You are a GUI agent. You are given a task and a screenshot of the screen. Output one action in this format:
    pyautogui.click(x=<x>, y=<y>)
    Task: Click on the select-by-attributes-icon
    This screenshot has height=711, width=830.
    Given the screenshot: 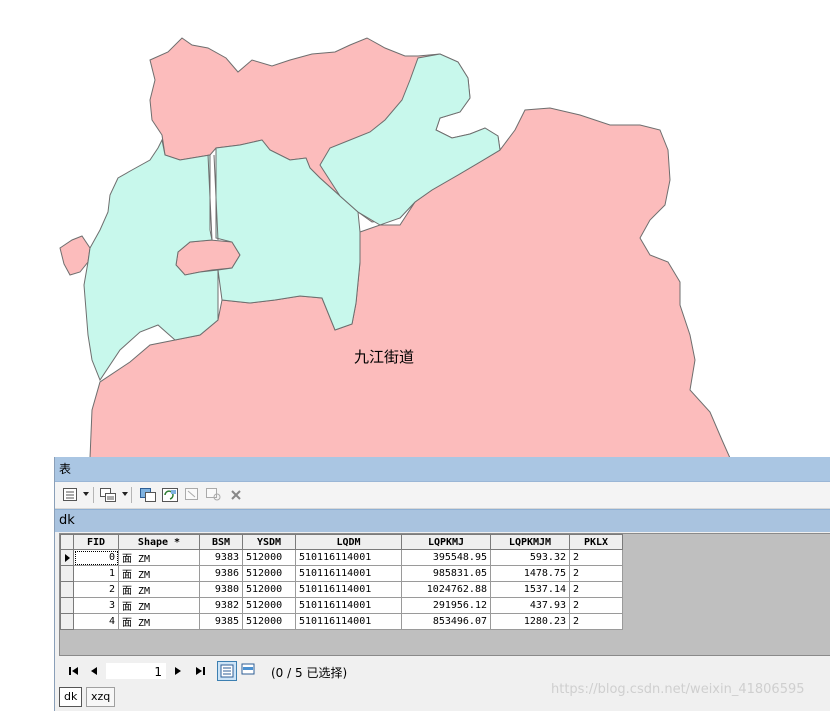 What is the action you would take?
    pyautogui.click(x=148, y=494)
    